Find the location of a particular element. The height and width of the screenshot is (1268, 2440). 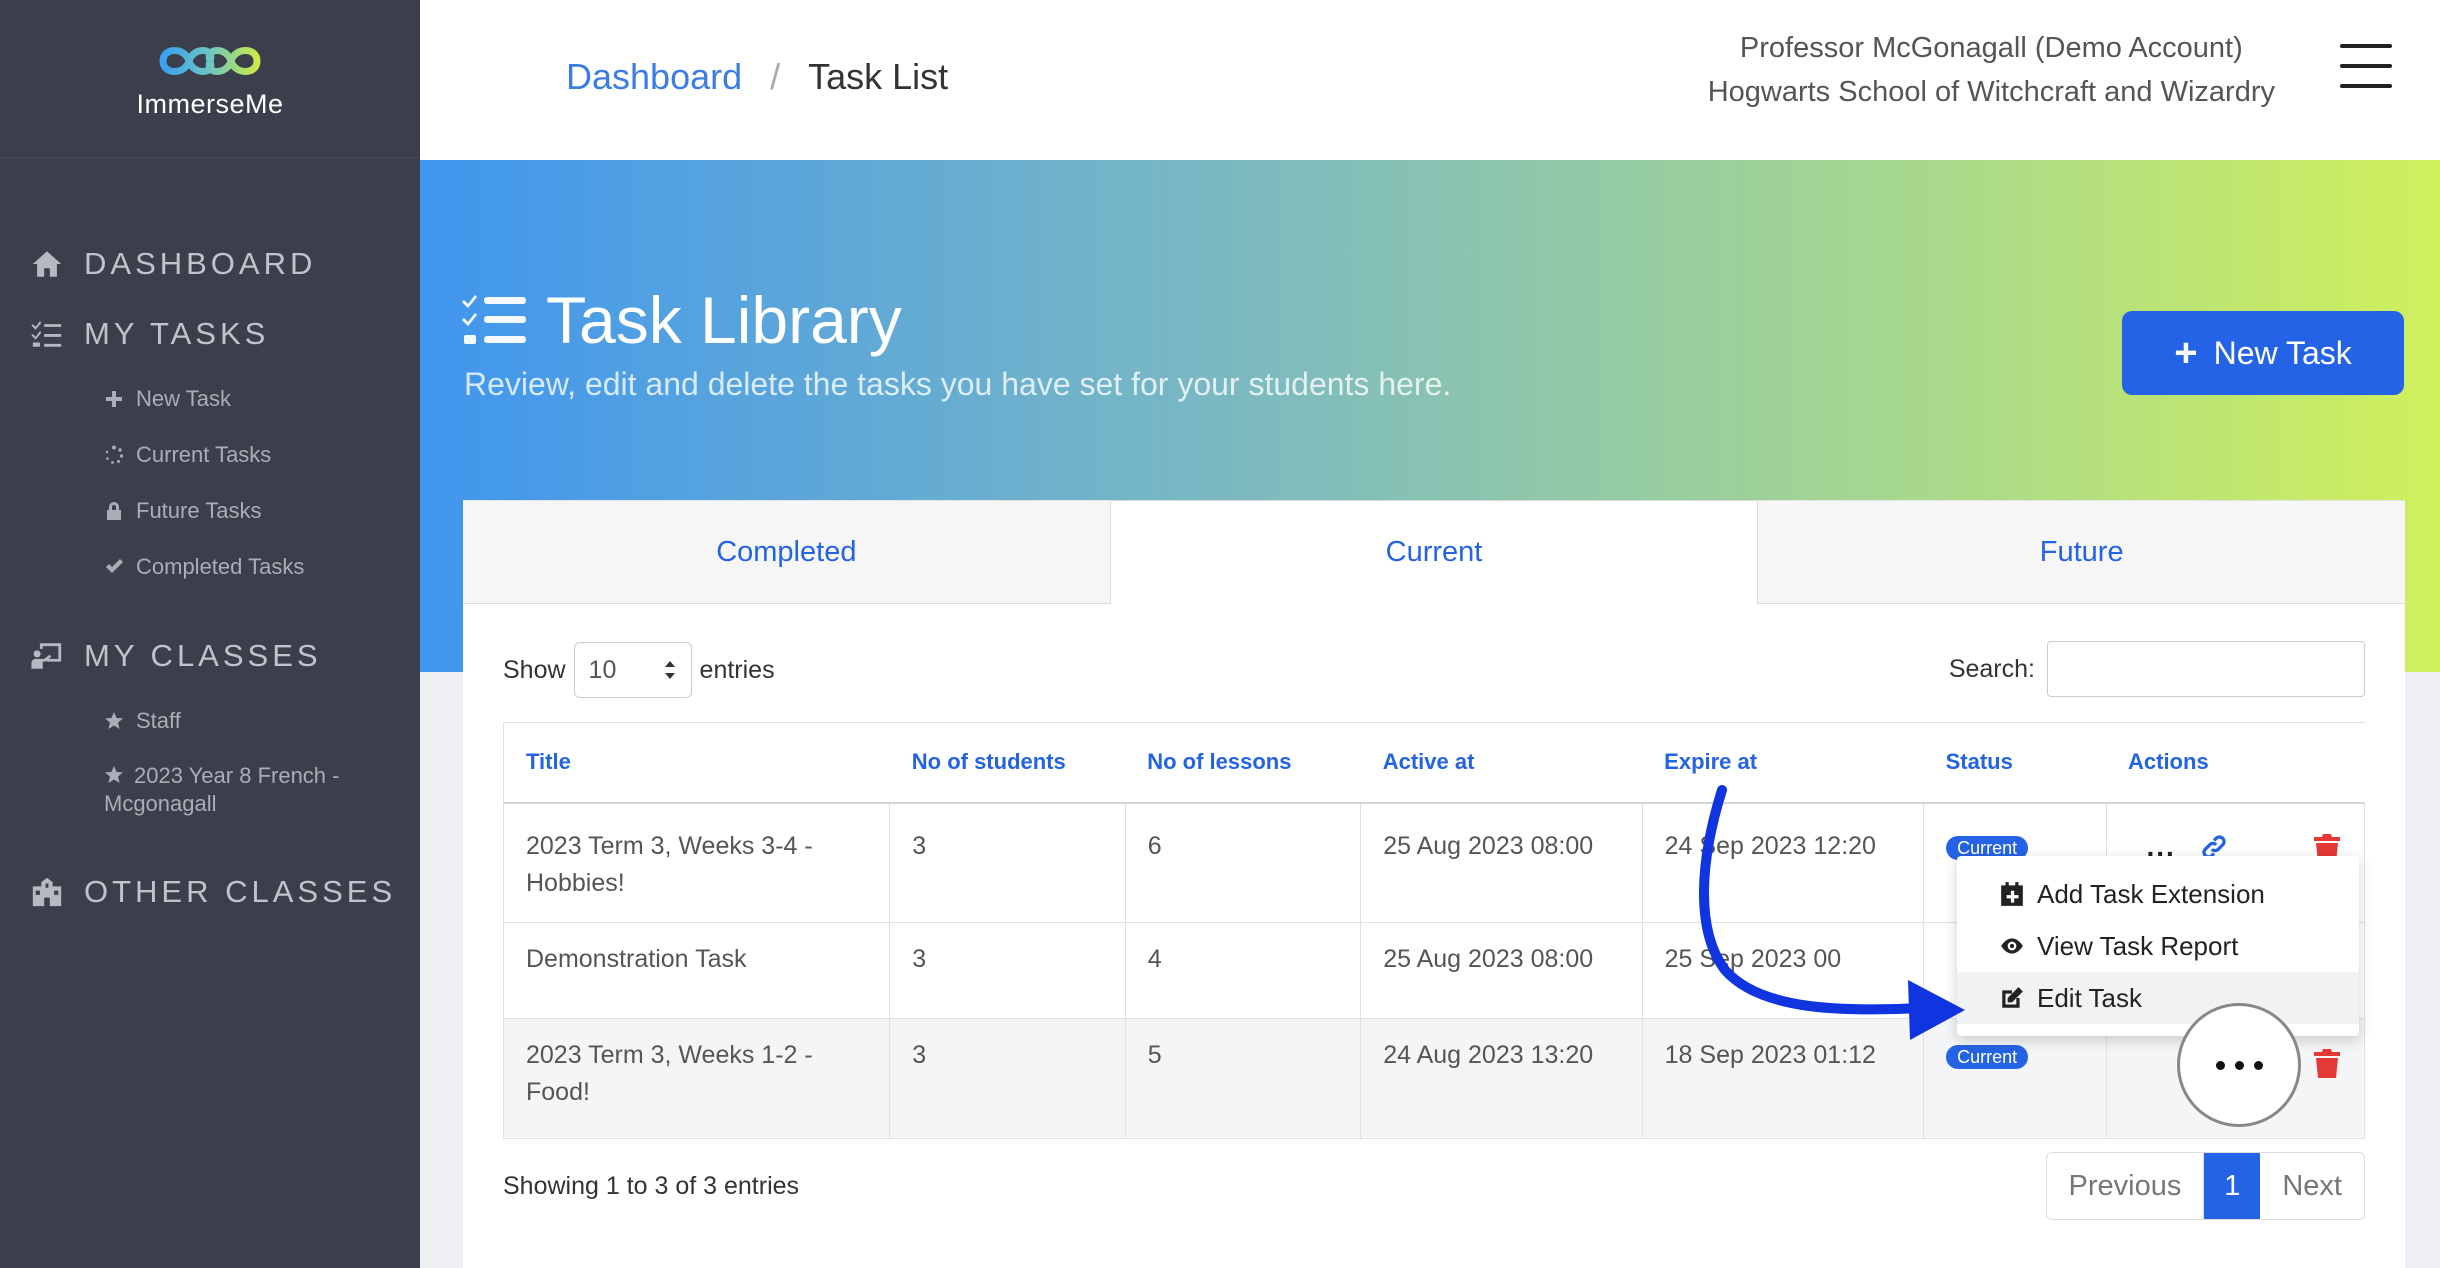

column-header-expire: Expire at is located at coordinates (1783, 763).